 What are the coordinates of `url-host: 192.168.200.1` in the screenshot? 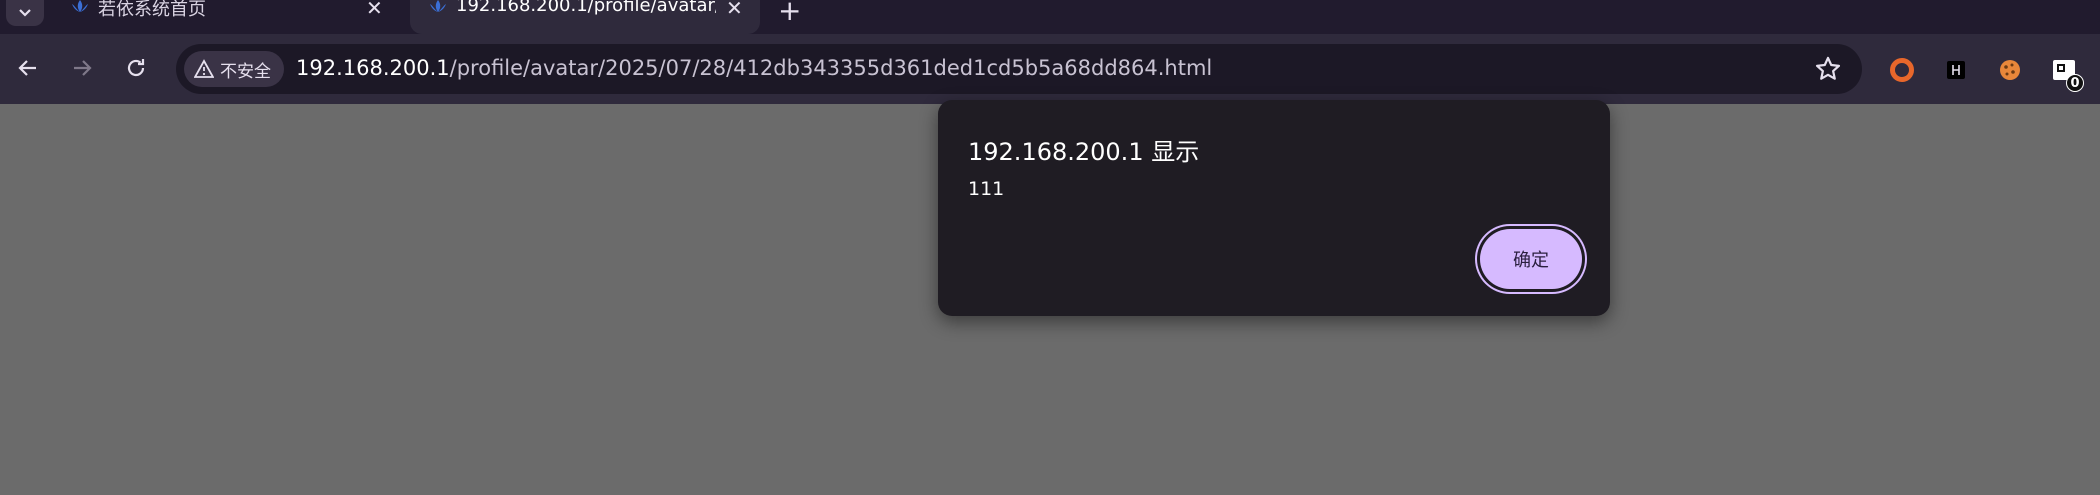 It's located at (373, 68).